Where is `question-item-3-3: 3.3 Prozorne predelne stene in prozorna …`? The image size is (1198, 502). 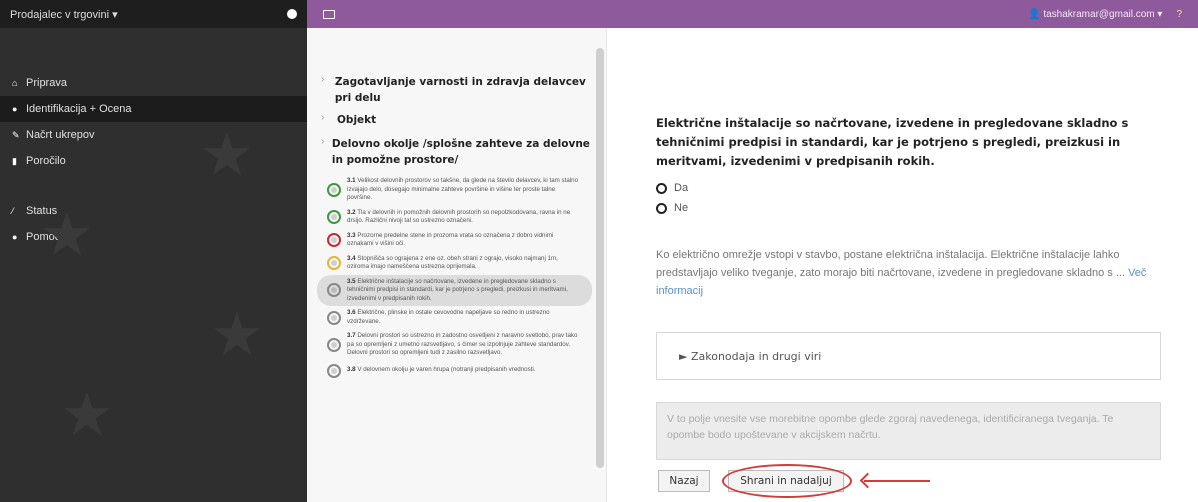
question-item-3-3: 3.3 Prozorne predelne stene in prozorna … is located at coordinates (454, 240).